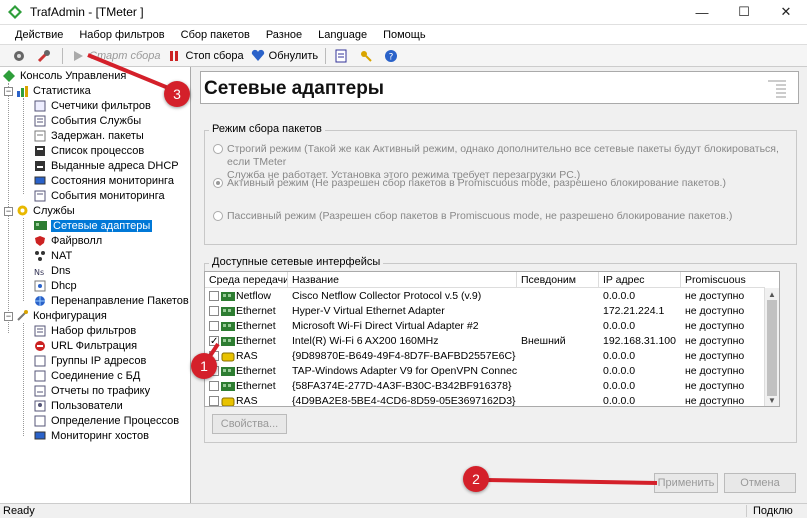  I want to click on arrow-2-line, so click(571, 481).